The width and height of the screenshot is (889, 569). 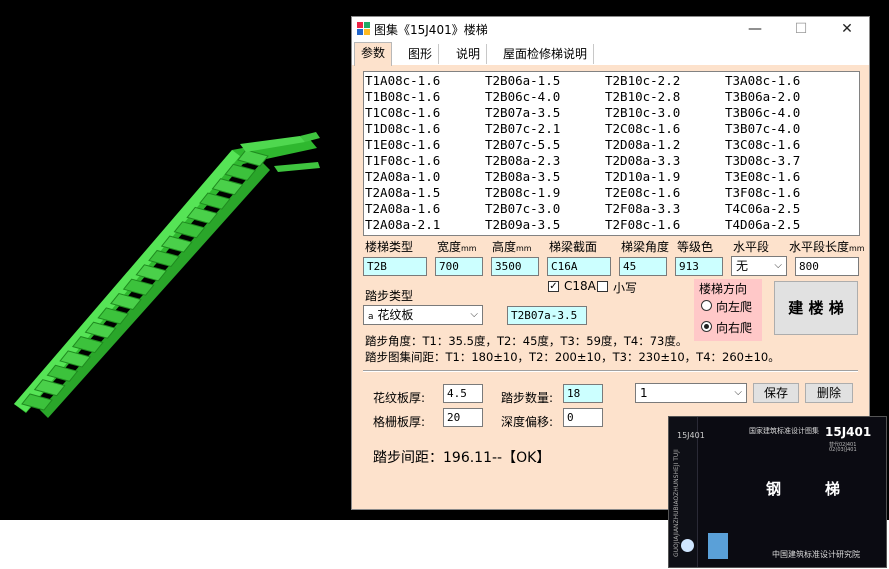 I want to click on list-item: T3F08c-1.6, so click(x=762, y=193).